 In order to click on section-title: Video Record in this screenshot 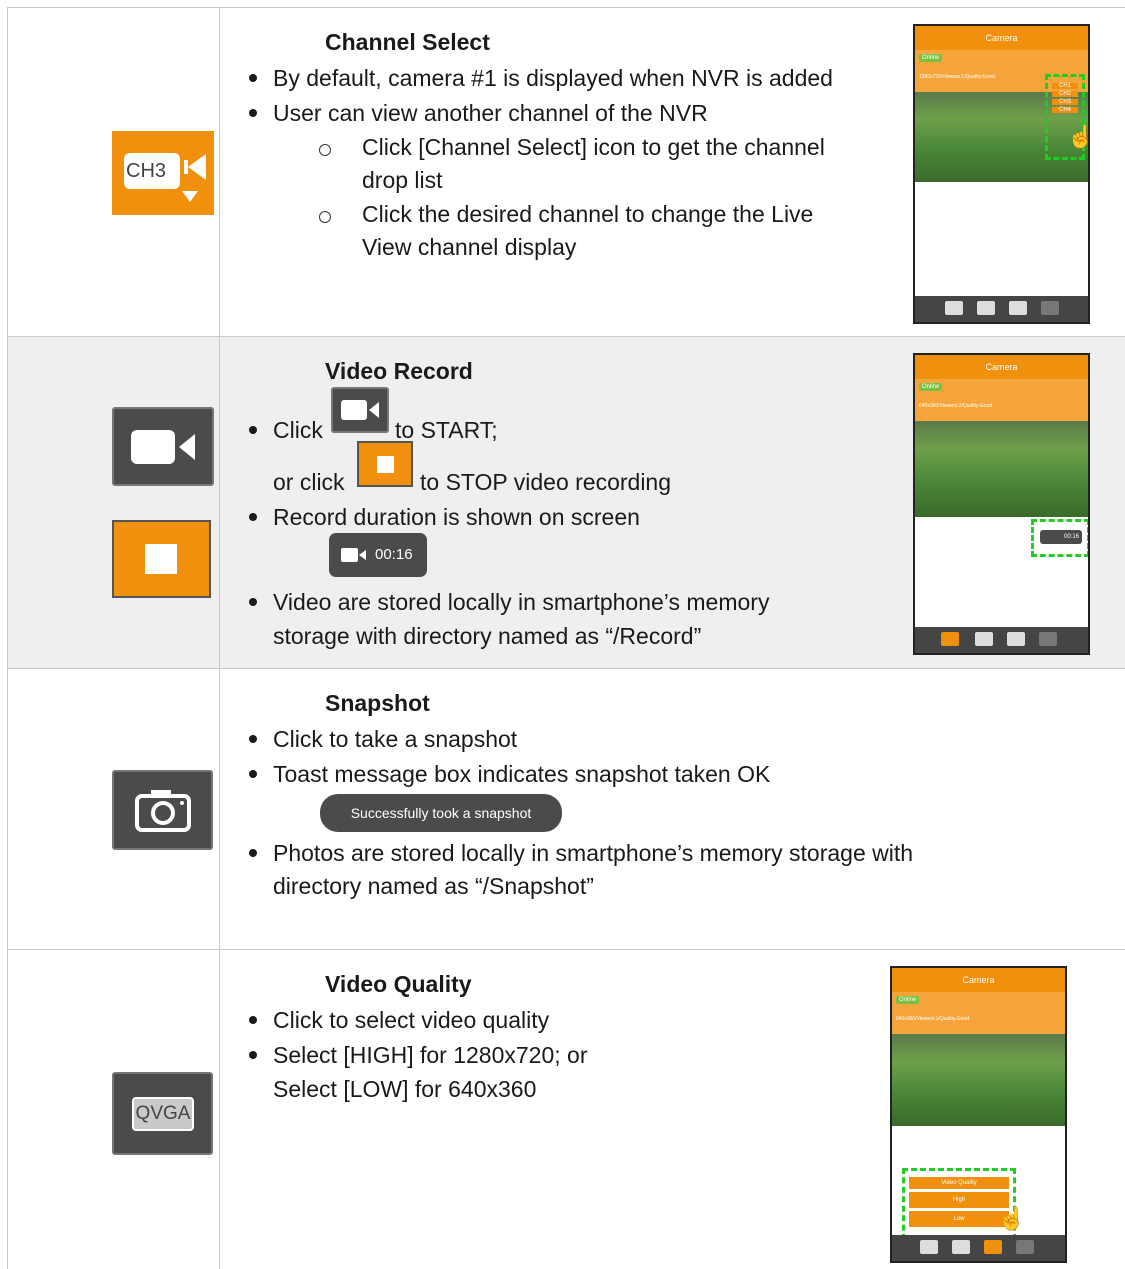, I will do `click(399, 371)`.